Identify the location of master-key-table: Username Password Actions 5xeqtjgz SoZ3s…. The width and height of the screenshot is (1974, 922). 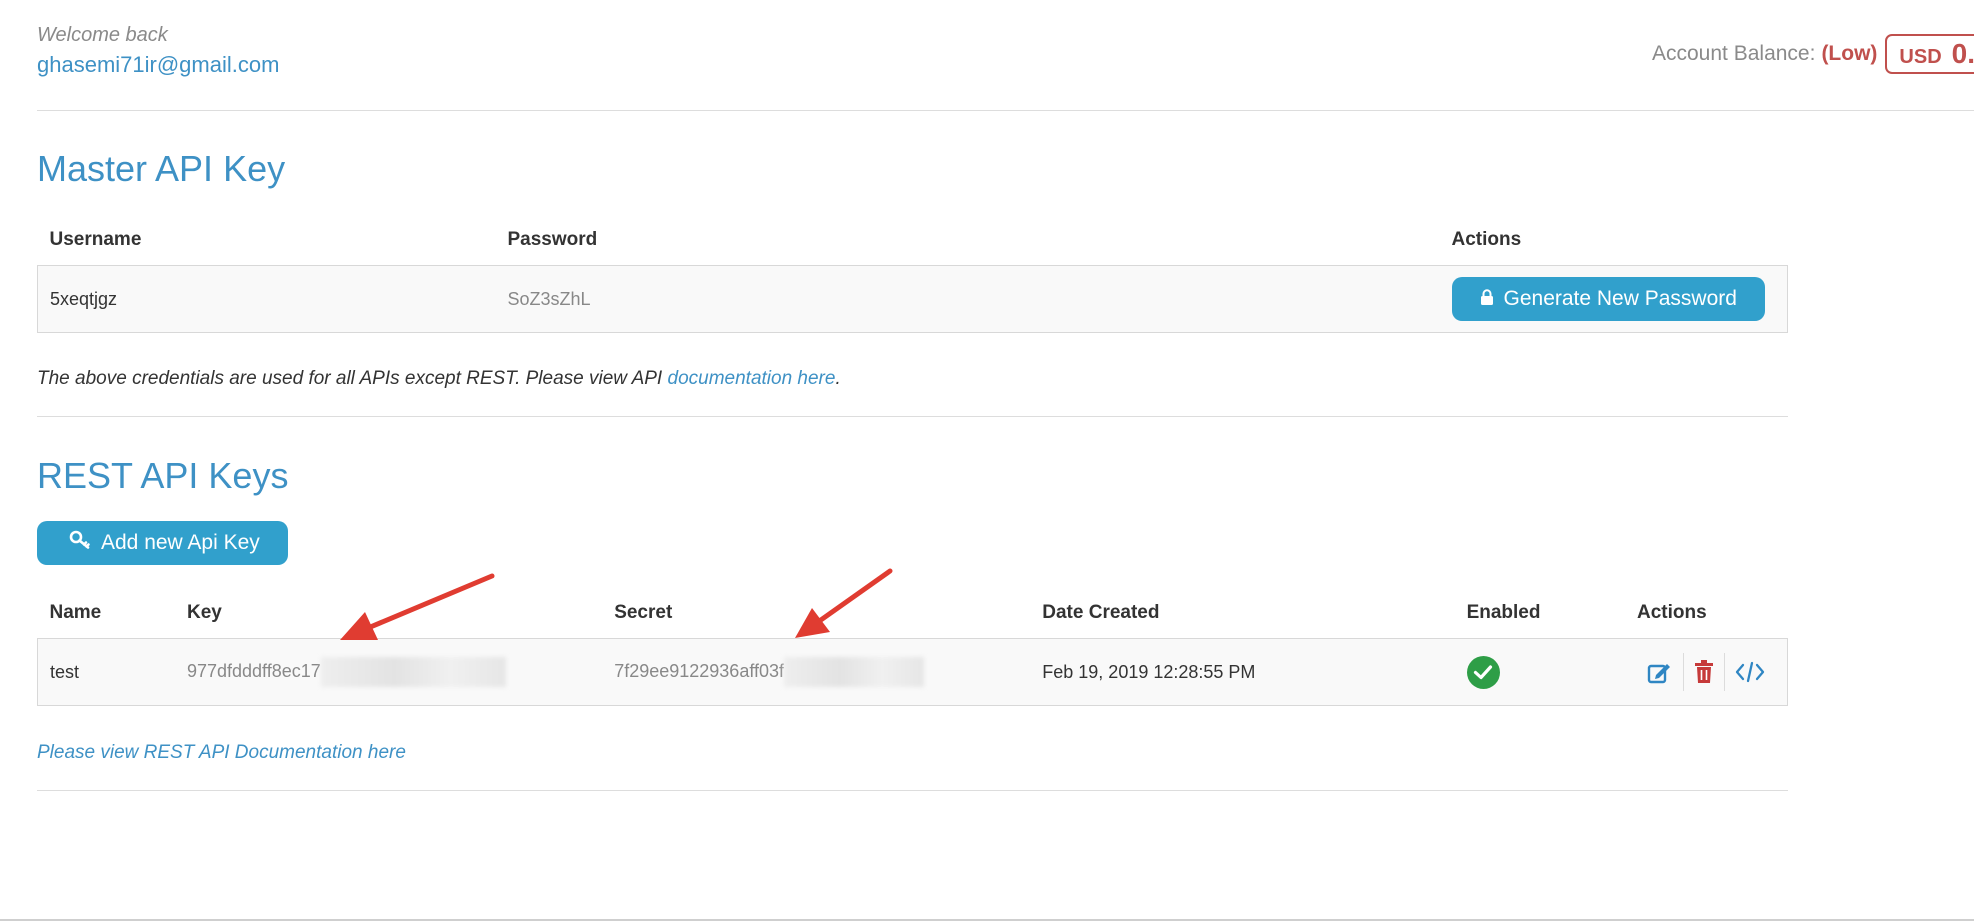
(912, 274).